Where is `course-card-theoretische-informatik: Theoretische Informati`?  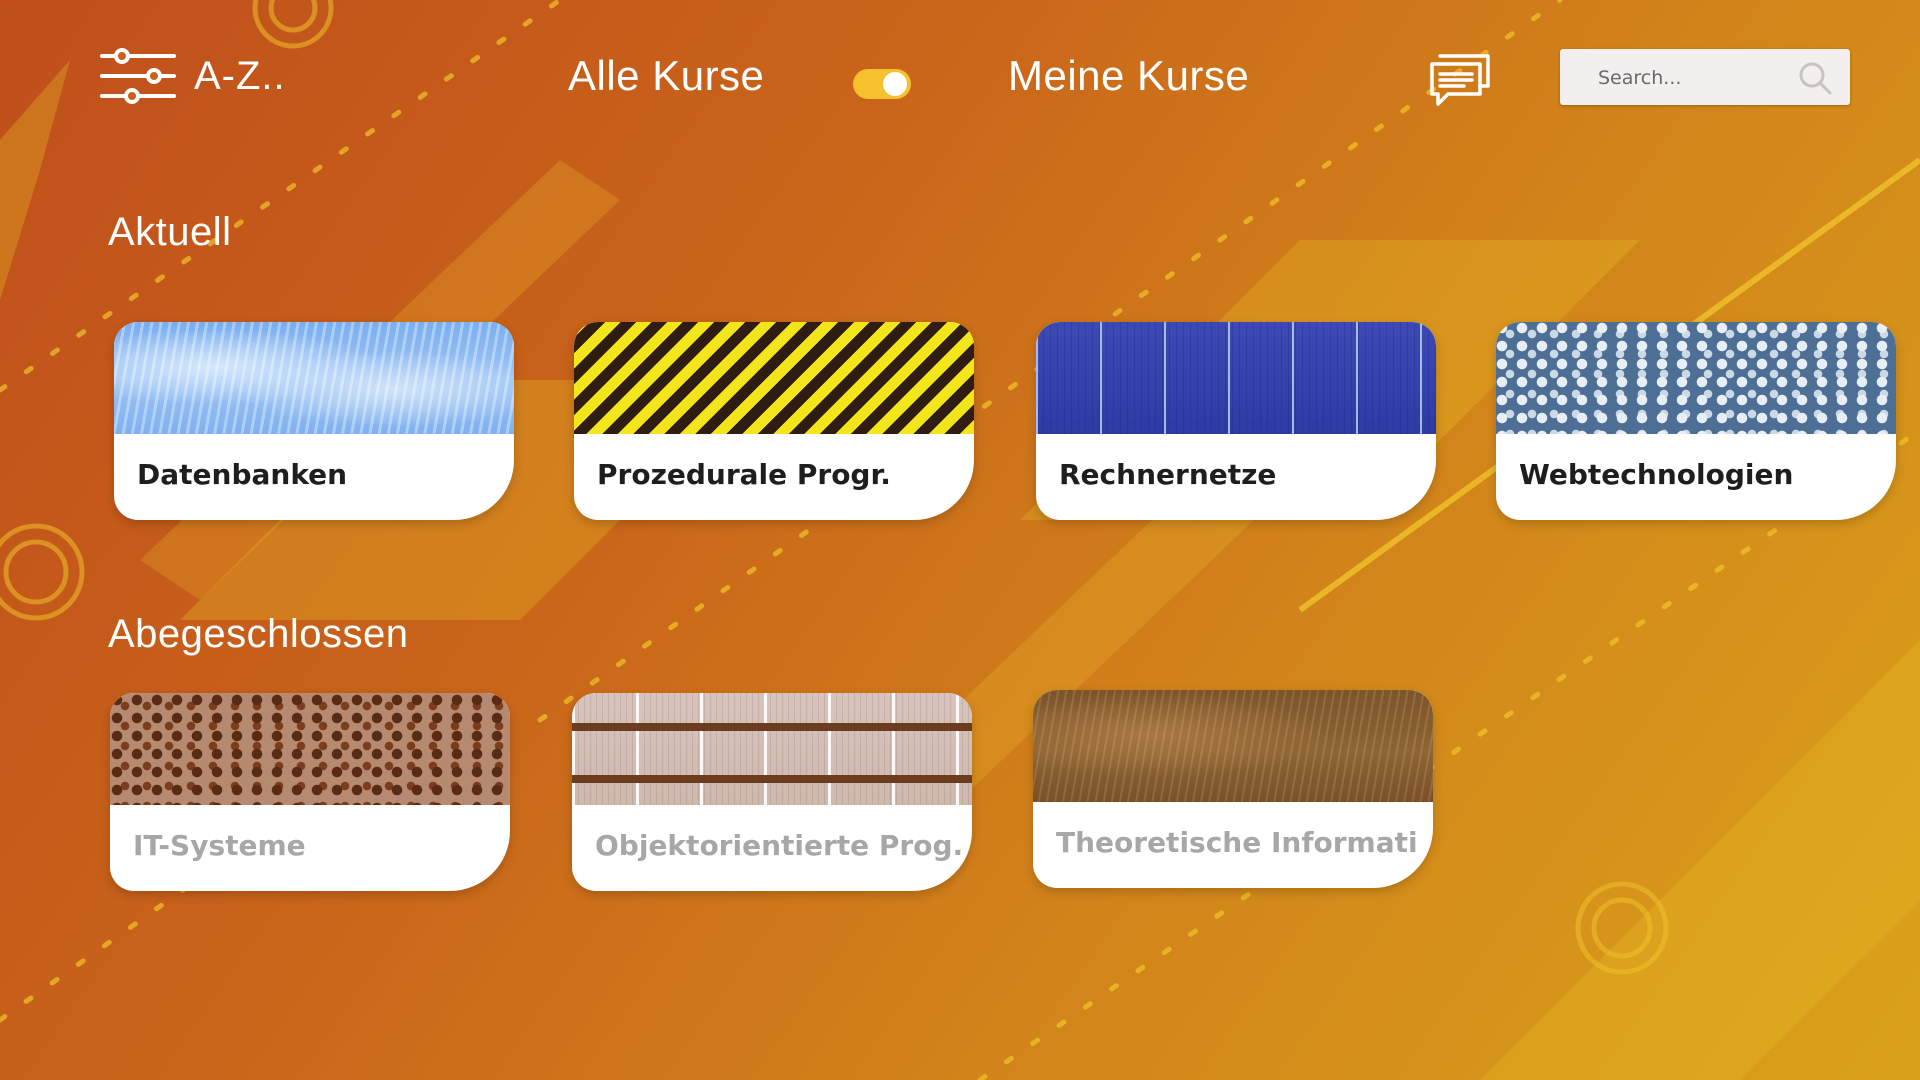
course-card-theoretische-informatik: Theoretische Informati is located at coordinates (1233, 789).